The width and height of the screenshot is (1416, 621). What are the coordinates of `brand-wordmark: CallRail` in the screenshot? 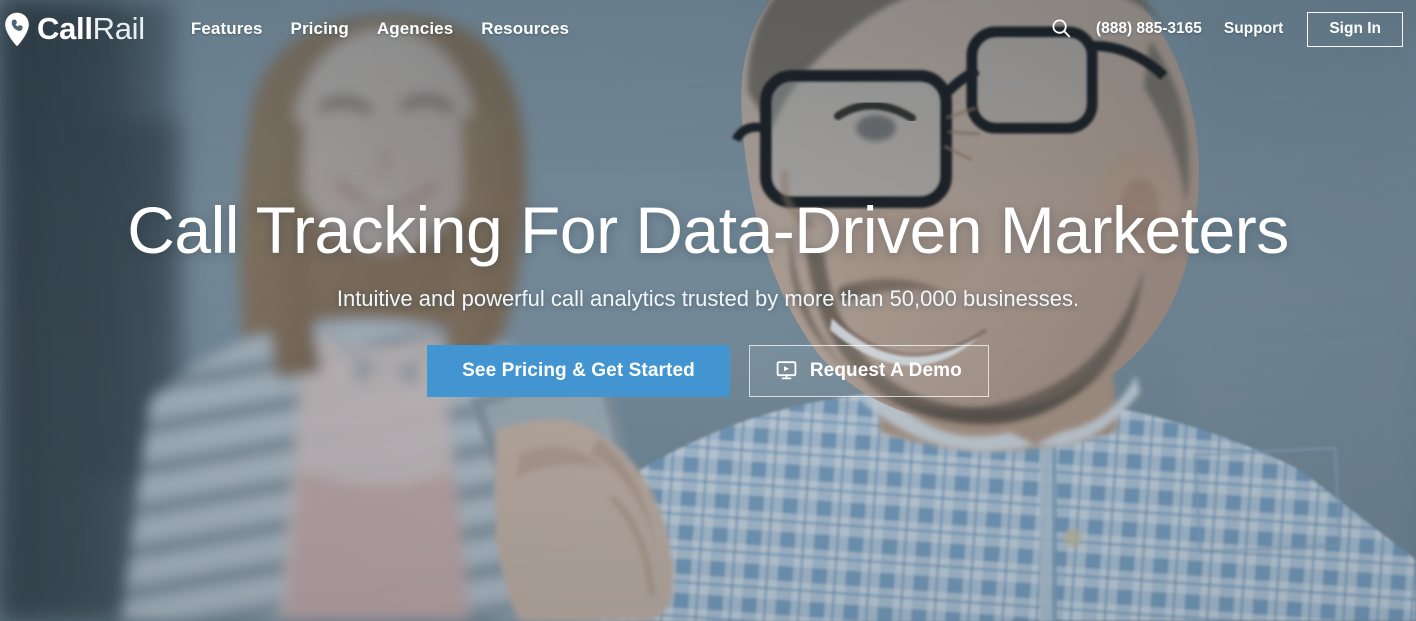 It's located at (91, 29).